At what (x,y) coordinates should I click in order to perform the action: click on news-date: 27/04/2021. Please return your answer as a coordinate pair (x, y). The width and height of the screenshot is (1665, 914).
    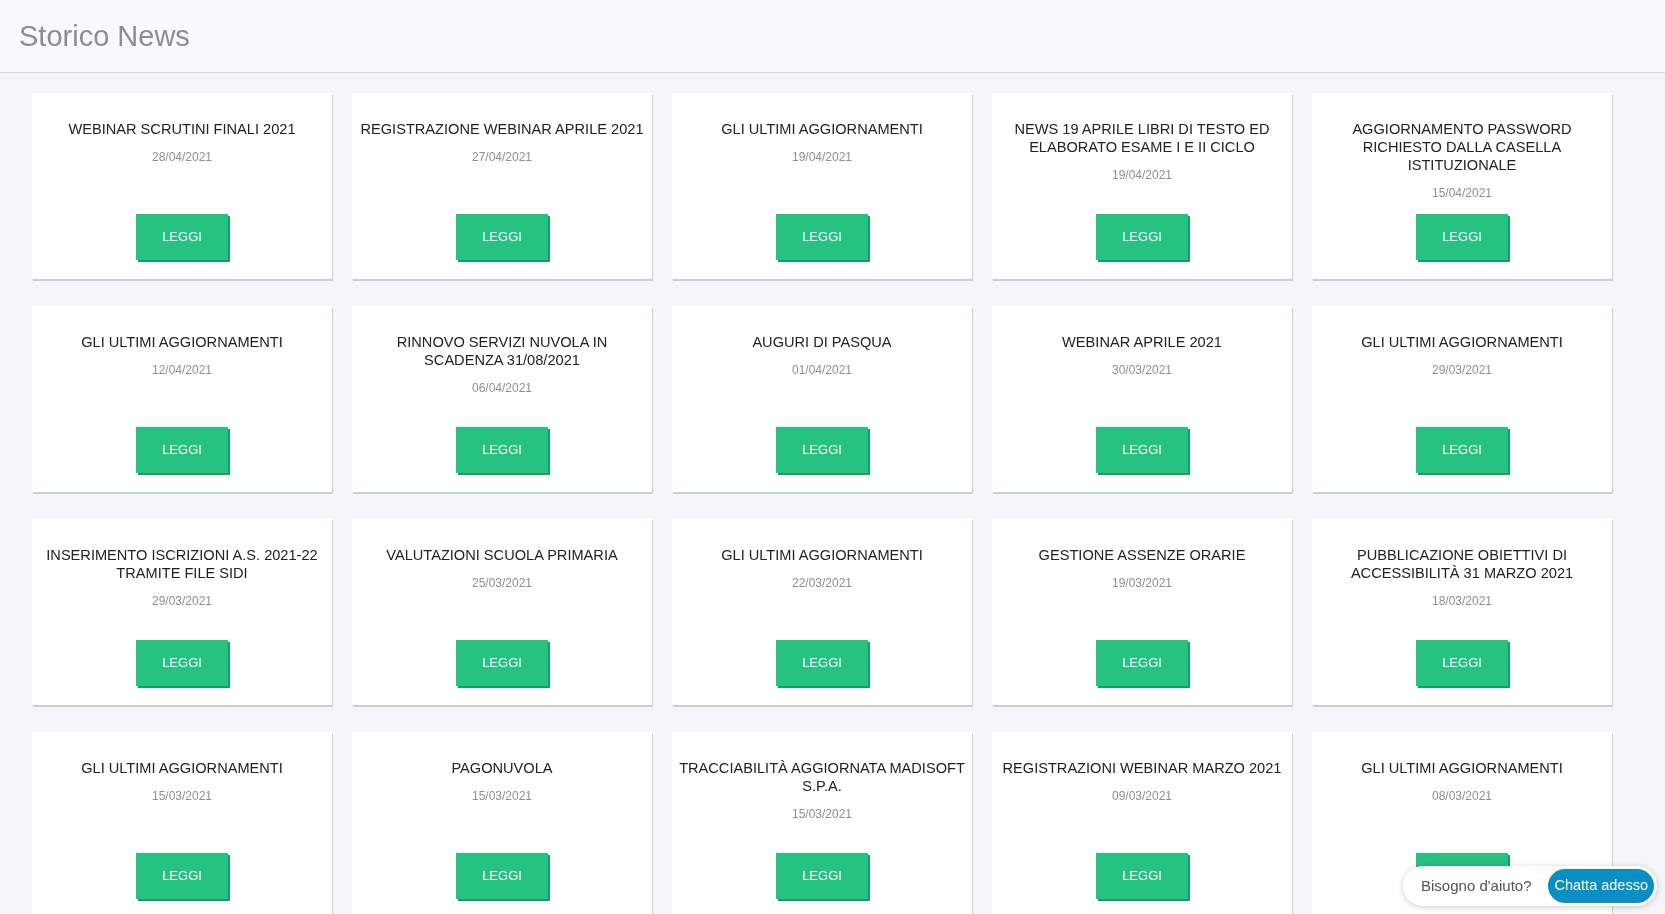
    Looking at the image, I should click on (502, 157).